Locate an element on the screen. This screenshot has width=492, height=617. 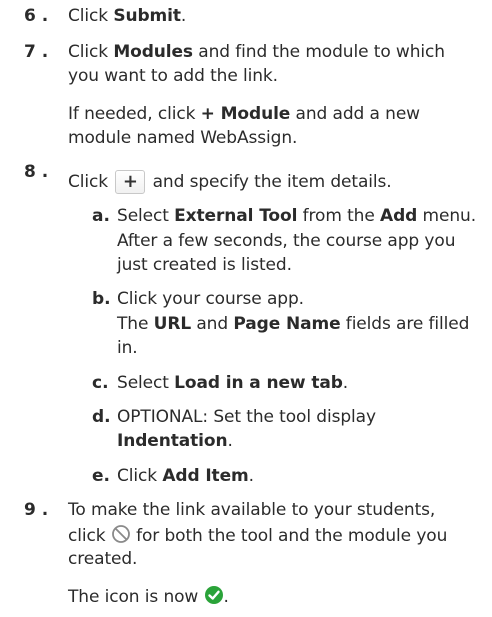
step-8d-text-line2: Indentation. is located at coordinates (175, 441).